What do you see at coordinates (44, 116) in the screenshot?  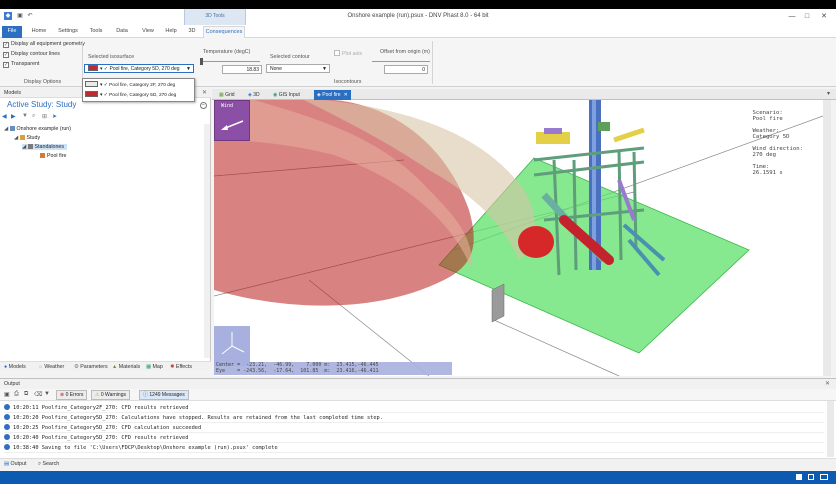 I see `expand-icon: ⊞` at bounding box center [44, 116].